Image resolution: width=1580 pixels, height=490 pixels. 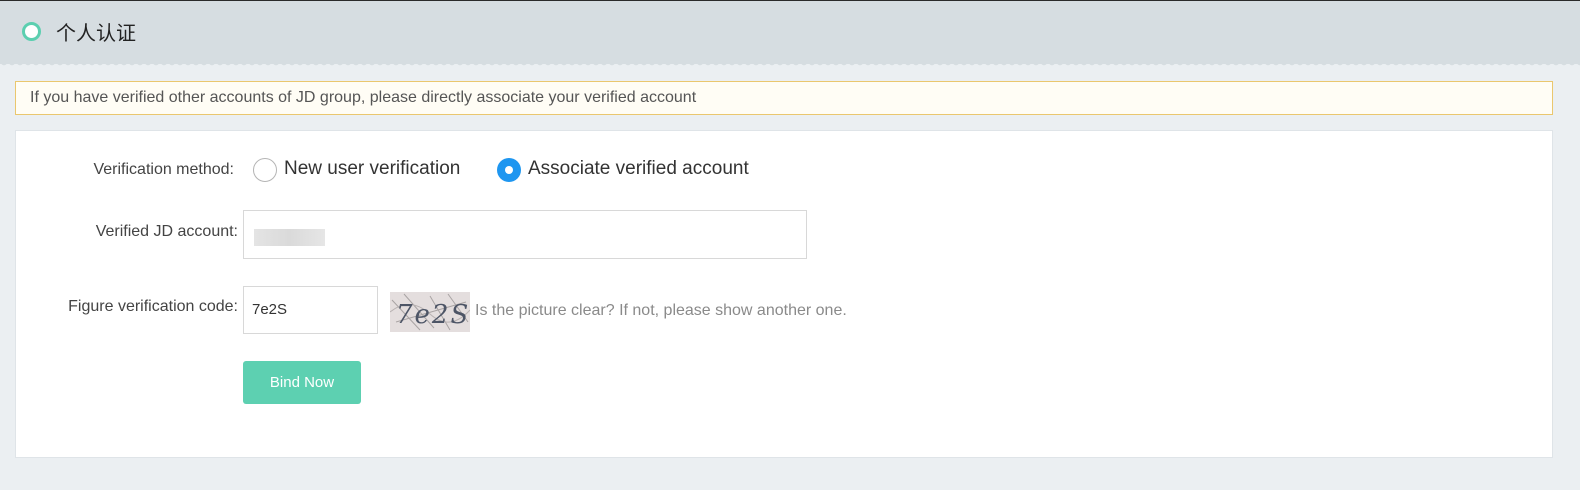 I want to click on radio-new-user-verification, so click(x=265, y=170).